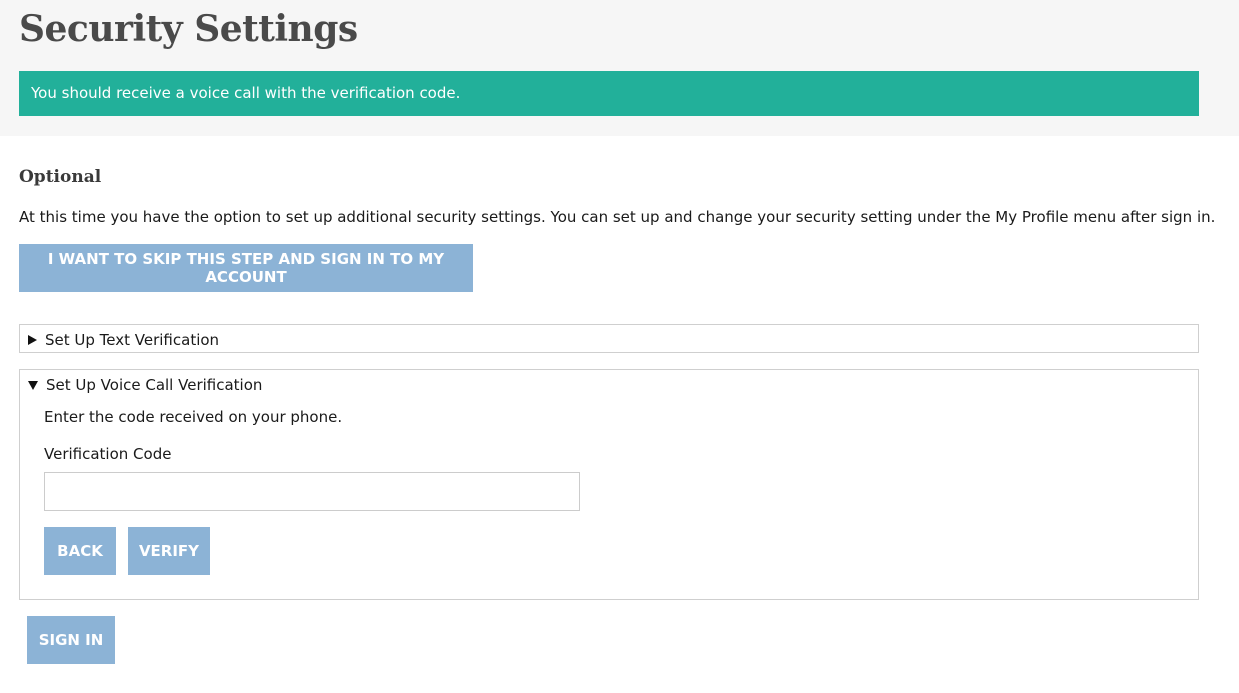  Describe the element at coordinates (312, 491) in the screenshot. I see `verification-code-input` at that location.